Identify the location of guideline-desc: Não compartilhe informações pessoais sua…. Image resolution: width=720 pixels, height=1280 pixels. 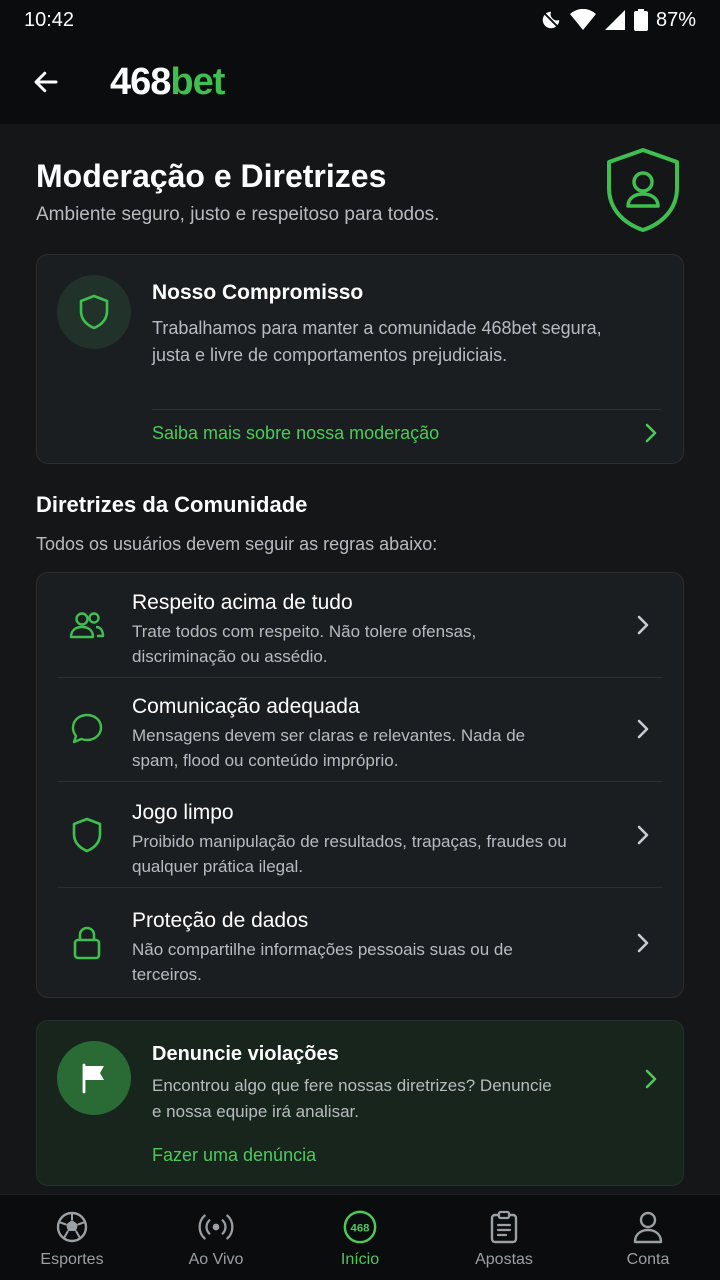
(322, 962).